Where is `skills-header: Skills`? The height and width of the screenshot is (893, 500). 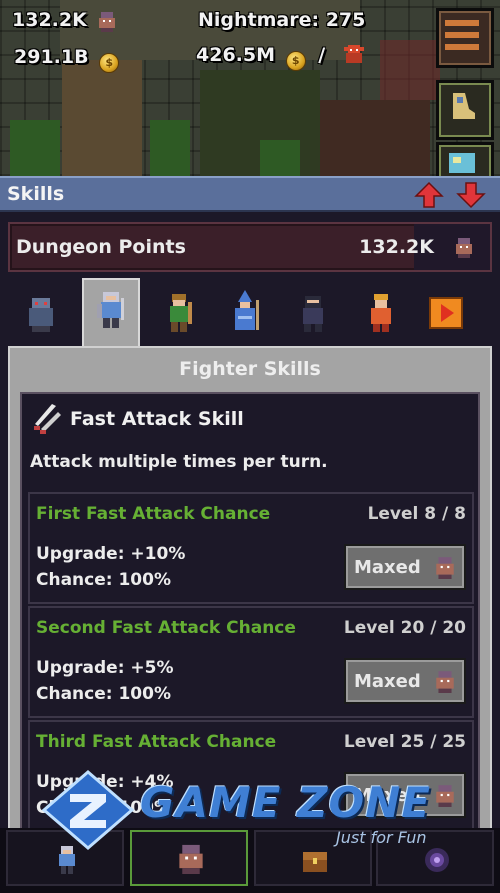 skills-header: Skills is located at coordinates (250, 194).